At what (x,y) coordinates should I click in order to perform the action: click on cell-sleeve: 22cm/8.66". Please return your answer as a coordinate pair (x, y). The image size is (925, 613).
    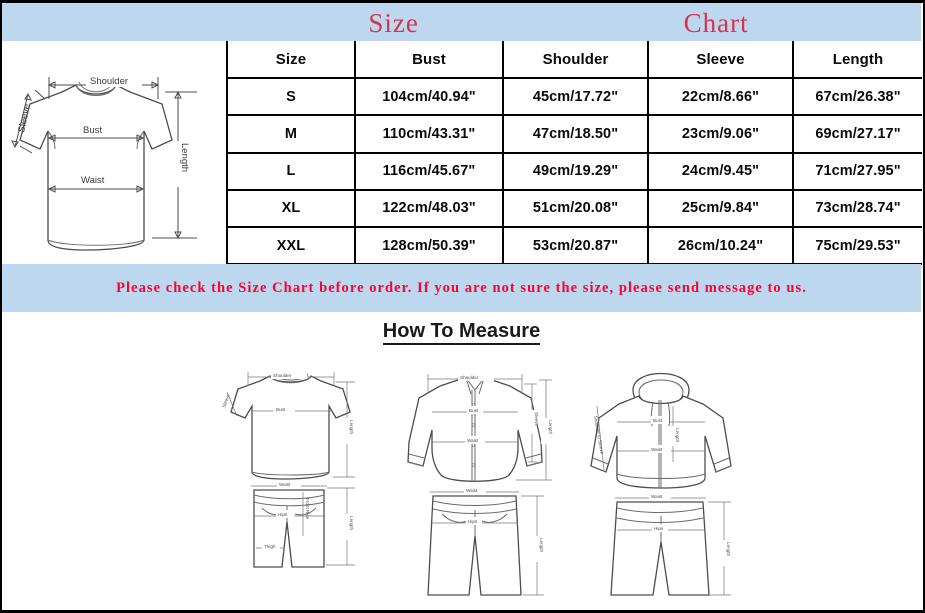
    Looking at the image, I should click on (720, 97).